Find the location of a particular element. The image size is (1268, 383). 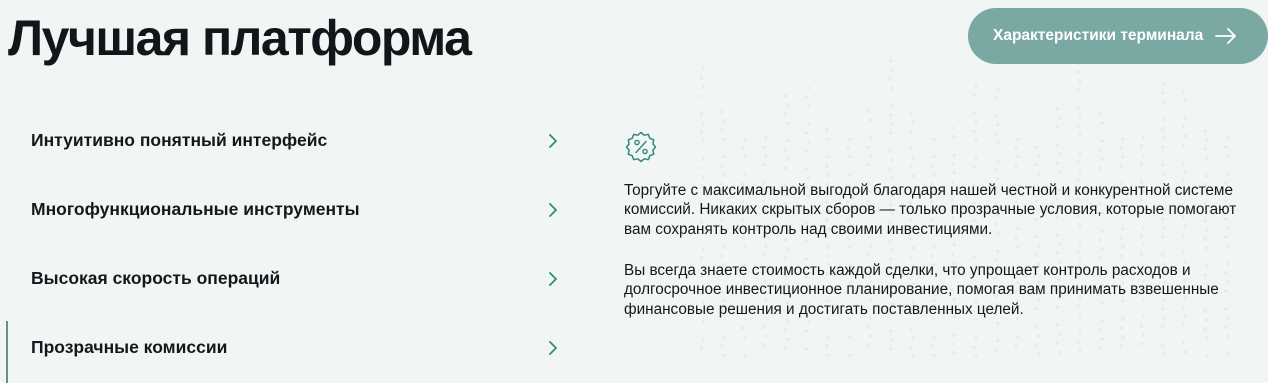

feature-item-speed: Высокая скорость операций is located at coordinates (290, 278).